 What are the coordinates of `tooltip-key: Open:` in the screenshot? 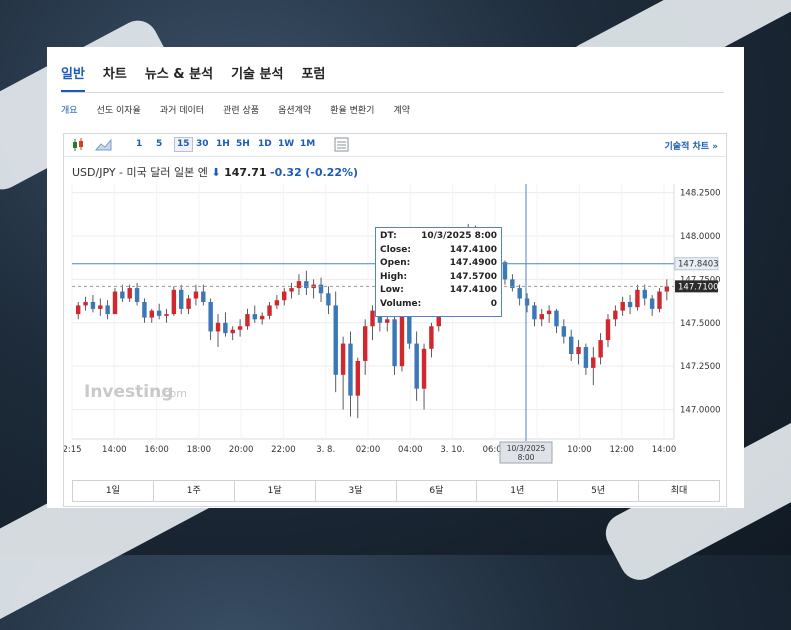 It's located at (395, 263).